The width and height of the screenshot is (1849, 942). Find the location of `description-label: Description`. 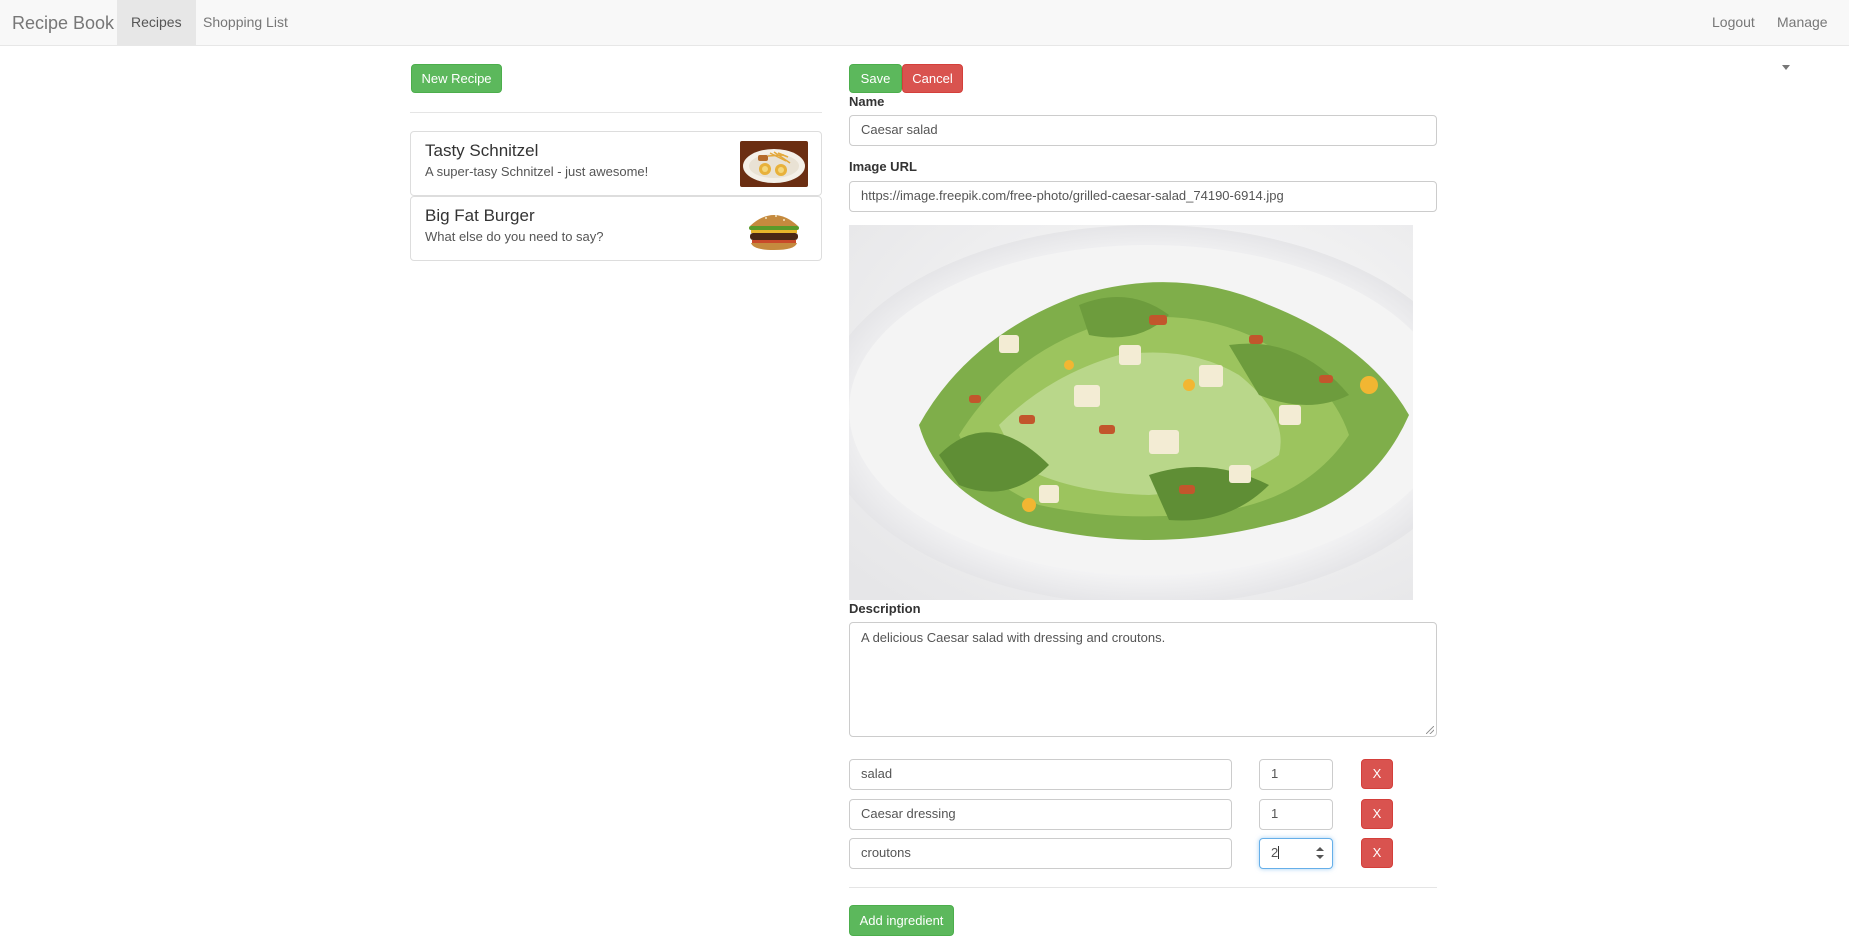

description-label: Description is located at coordinates (885, 608).